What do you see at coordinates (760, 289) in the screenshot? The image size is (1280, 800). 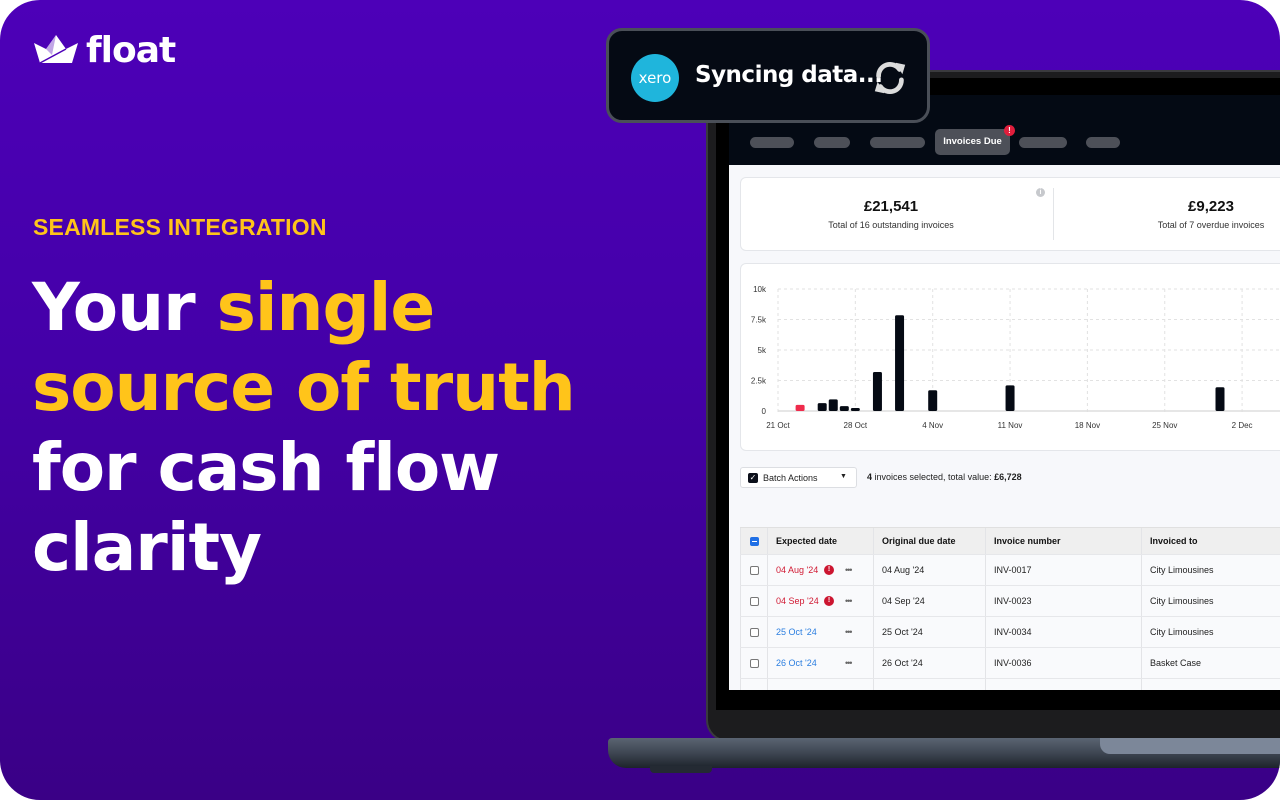 I see `y-tick-label: 10k` at bounding box center [760, 289].